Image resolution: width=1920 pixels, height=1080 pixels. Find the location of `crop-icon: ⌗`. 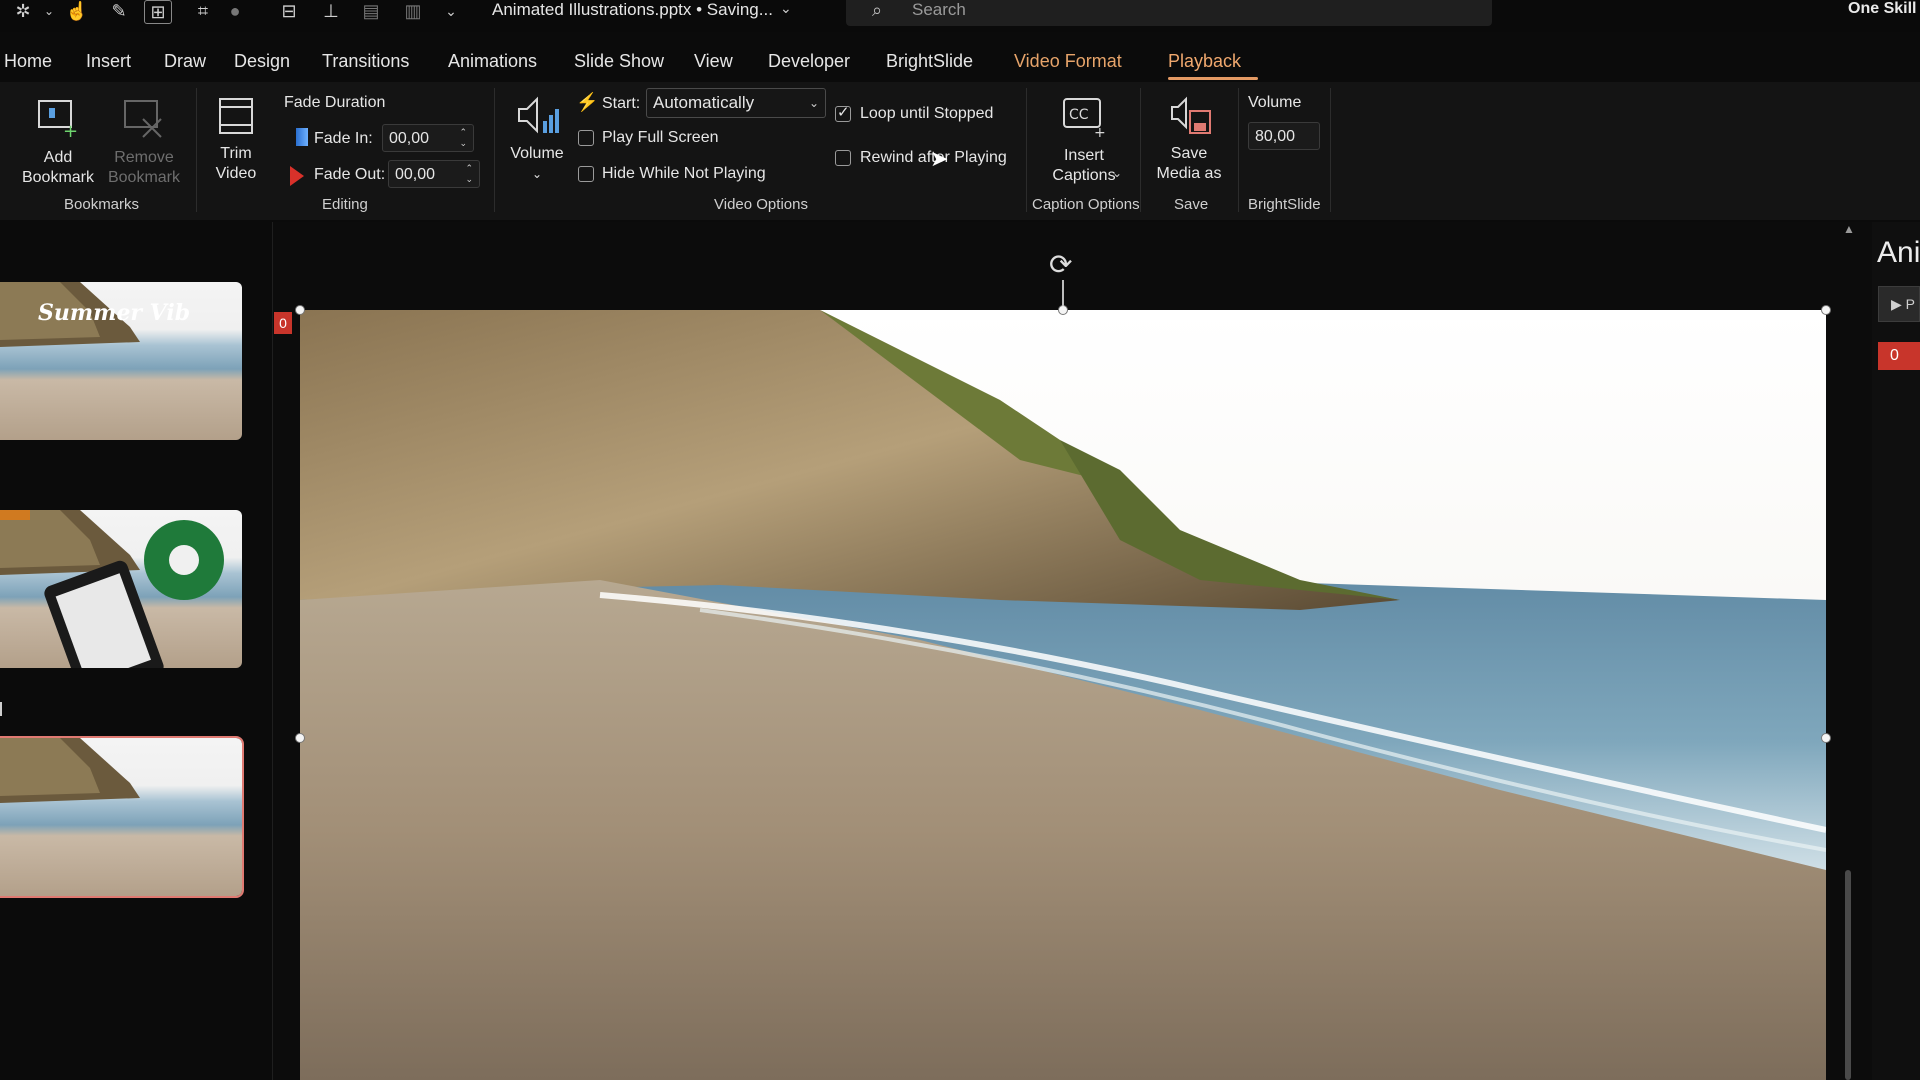

crop-icon: ⌗ is located at coordinates (203, 11).